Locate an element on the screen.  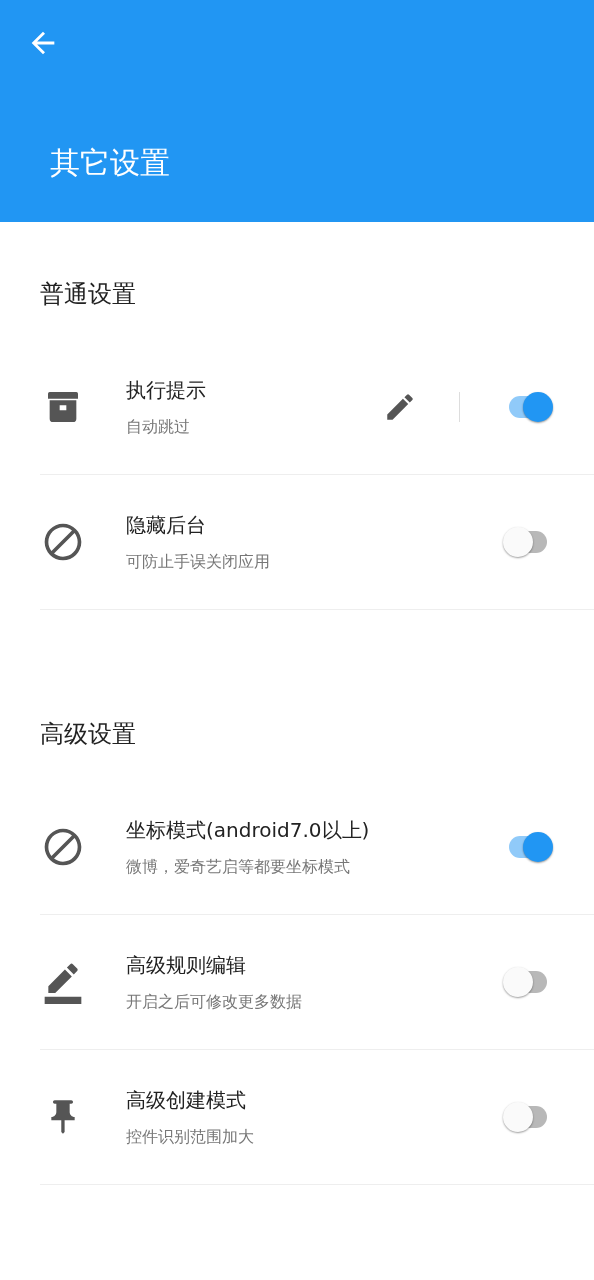
setting-title: 高级规则编辑 is located at coordinates (186, 965).